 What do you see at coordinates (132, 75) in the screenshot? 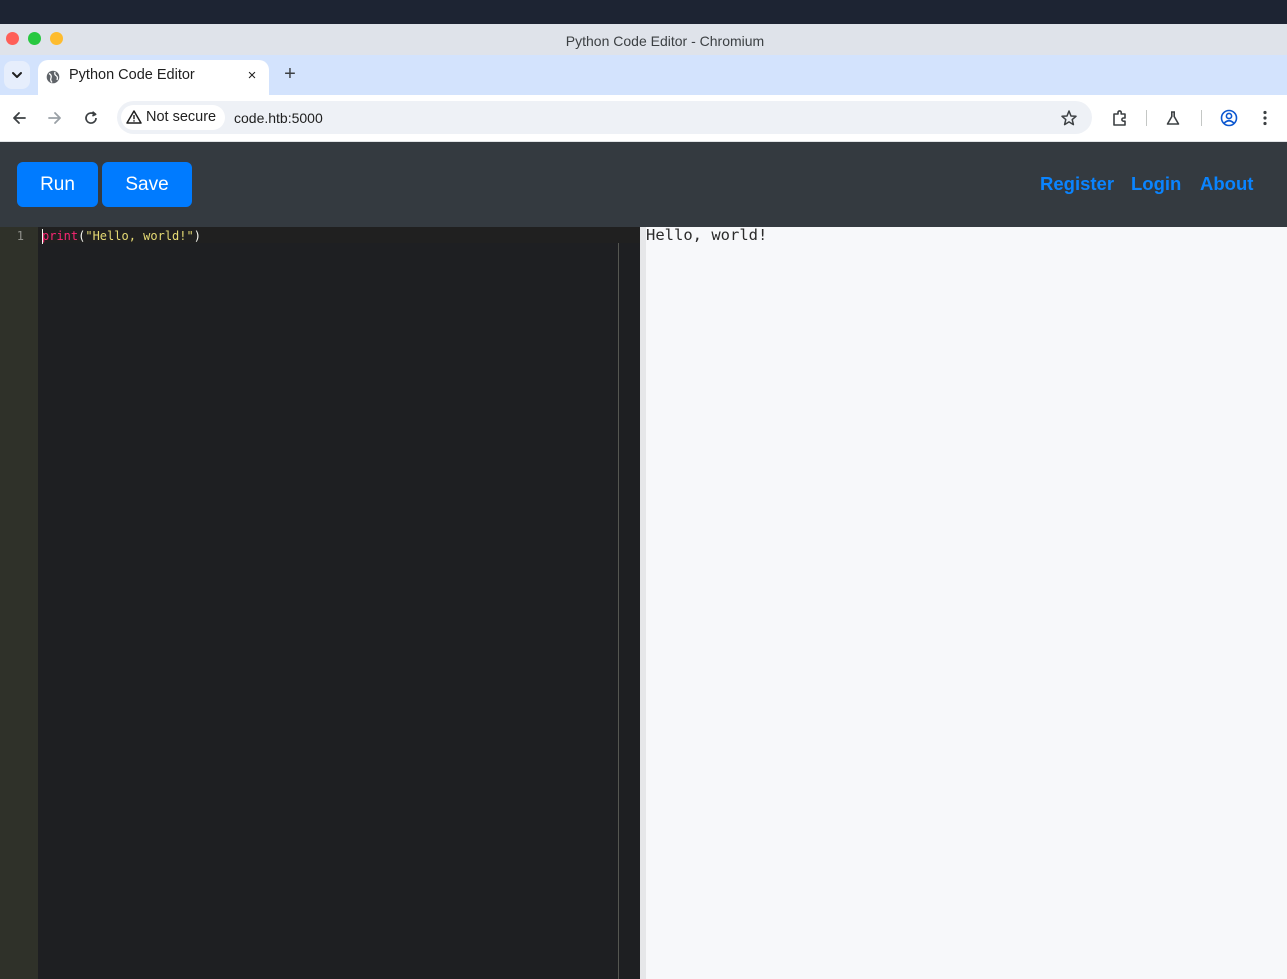
I see `tab-title: Python Code Editor` at bounding box center [132, 75].